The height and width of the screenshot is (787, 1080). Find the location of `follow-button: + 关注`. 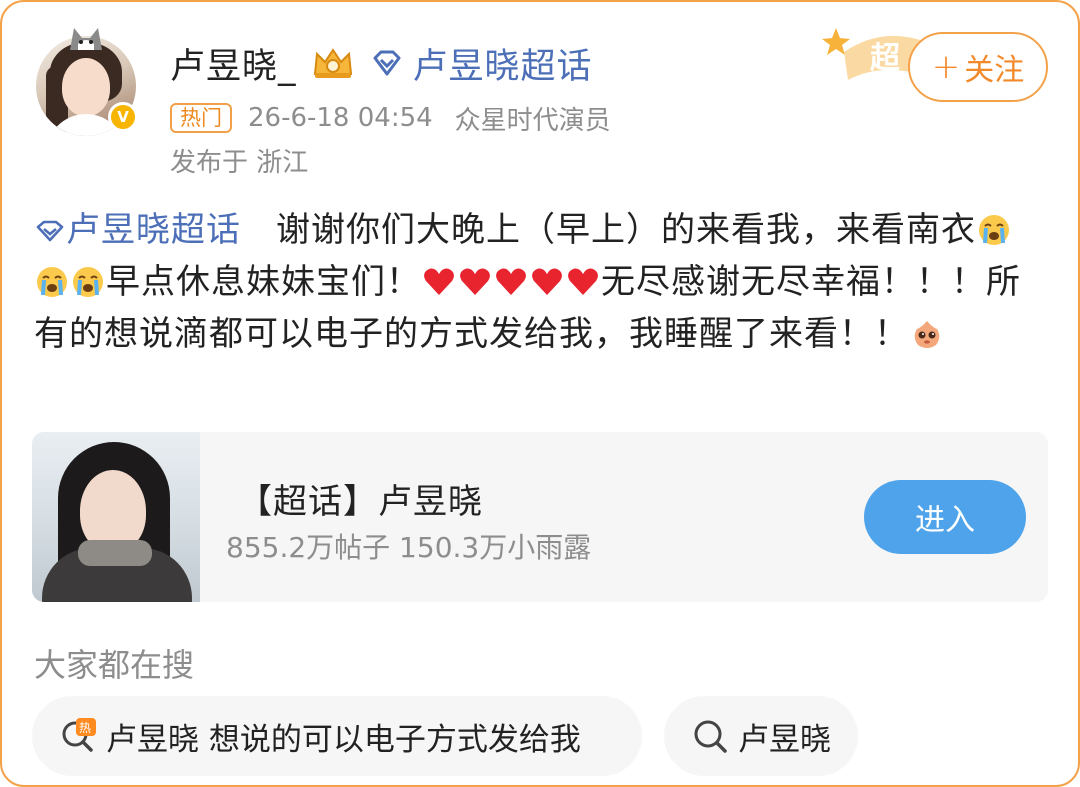

follow-button: + 关注 is located at coordinates (978, 67).